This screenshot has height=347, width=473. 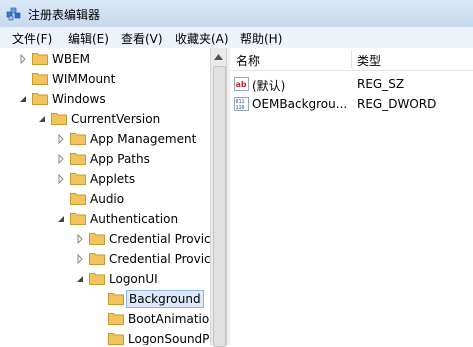 What do you see at coordinates (88, 38) in the screenshot?
I see `menu-edit: 编辑(E)` at bounding box center [88, 38].